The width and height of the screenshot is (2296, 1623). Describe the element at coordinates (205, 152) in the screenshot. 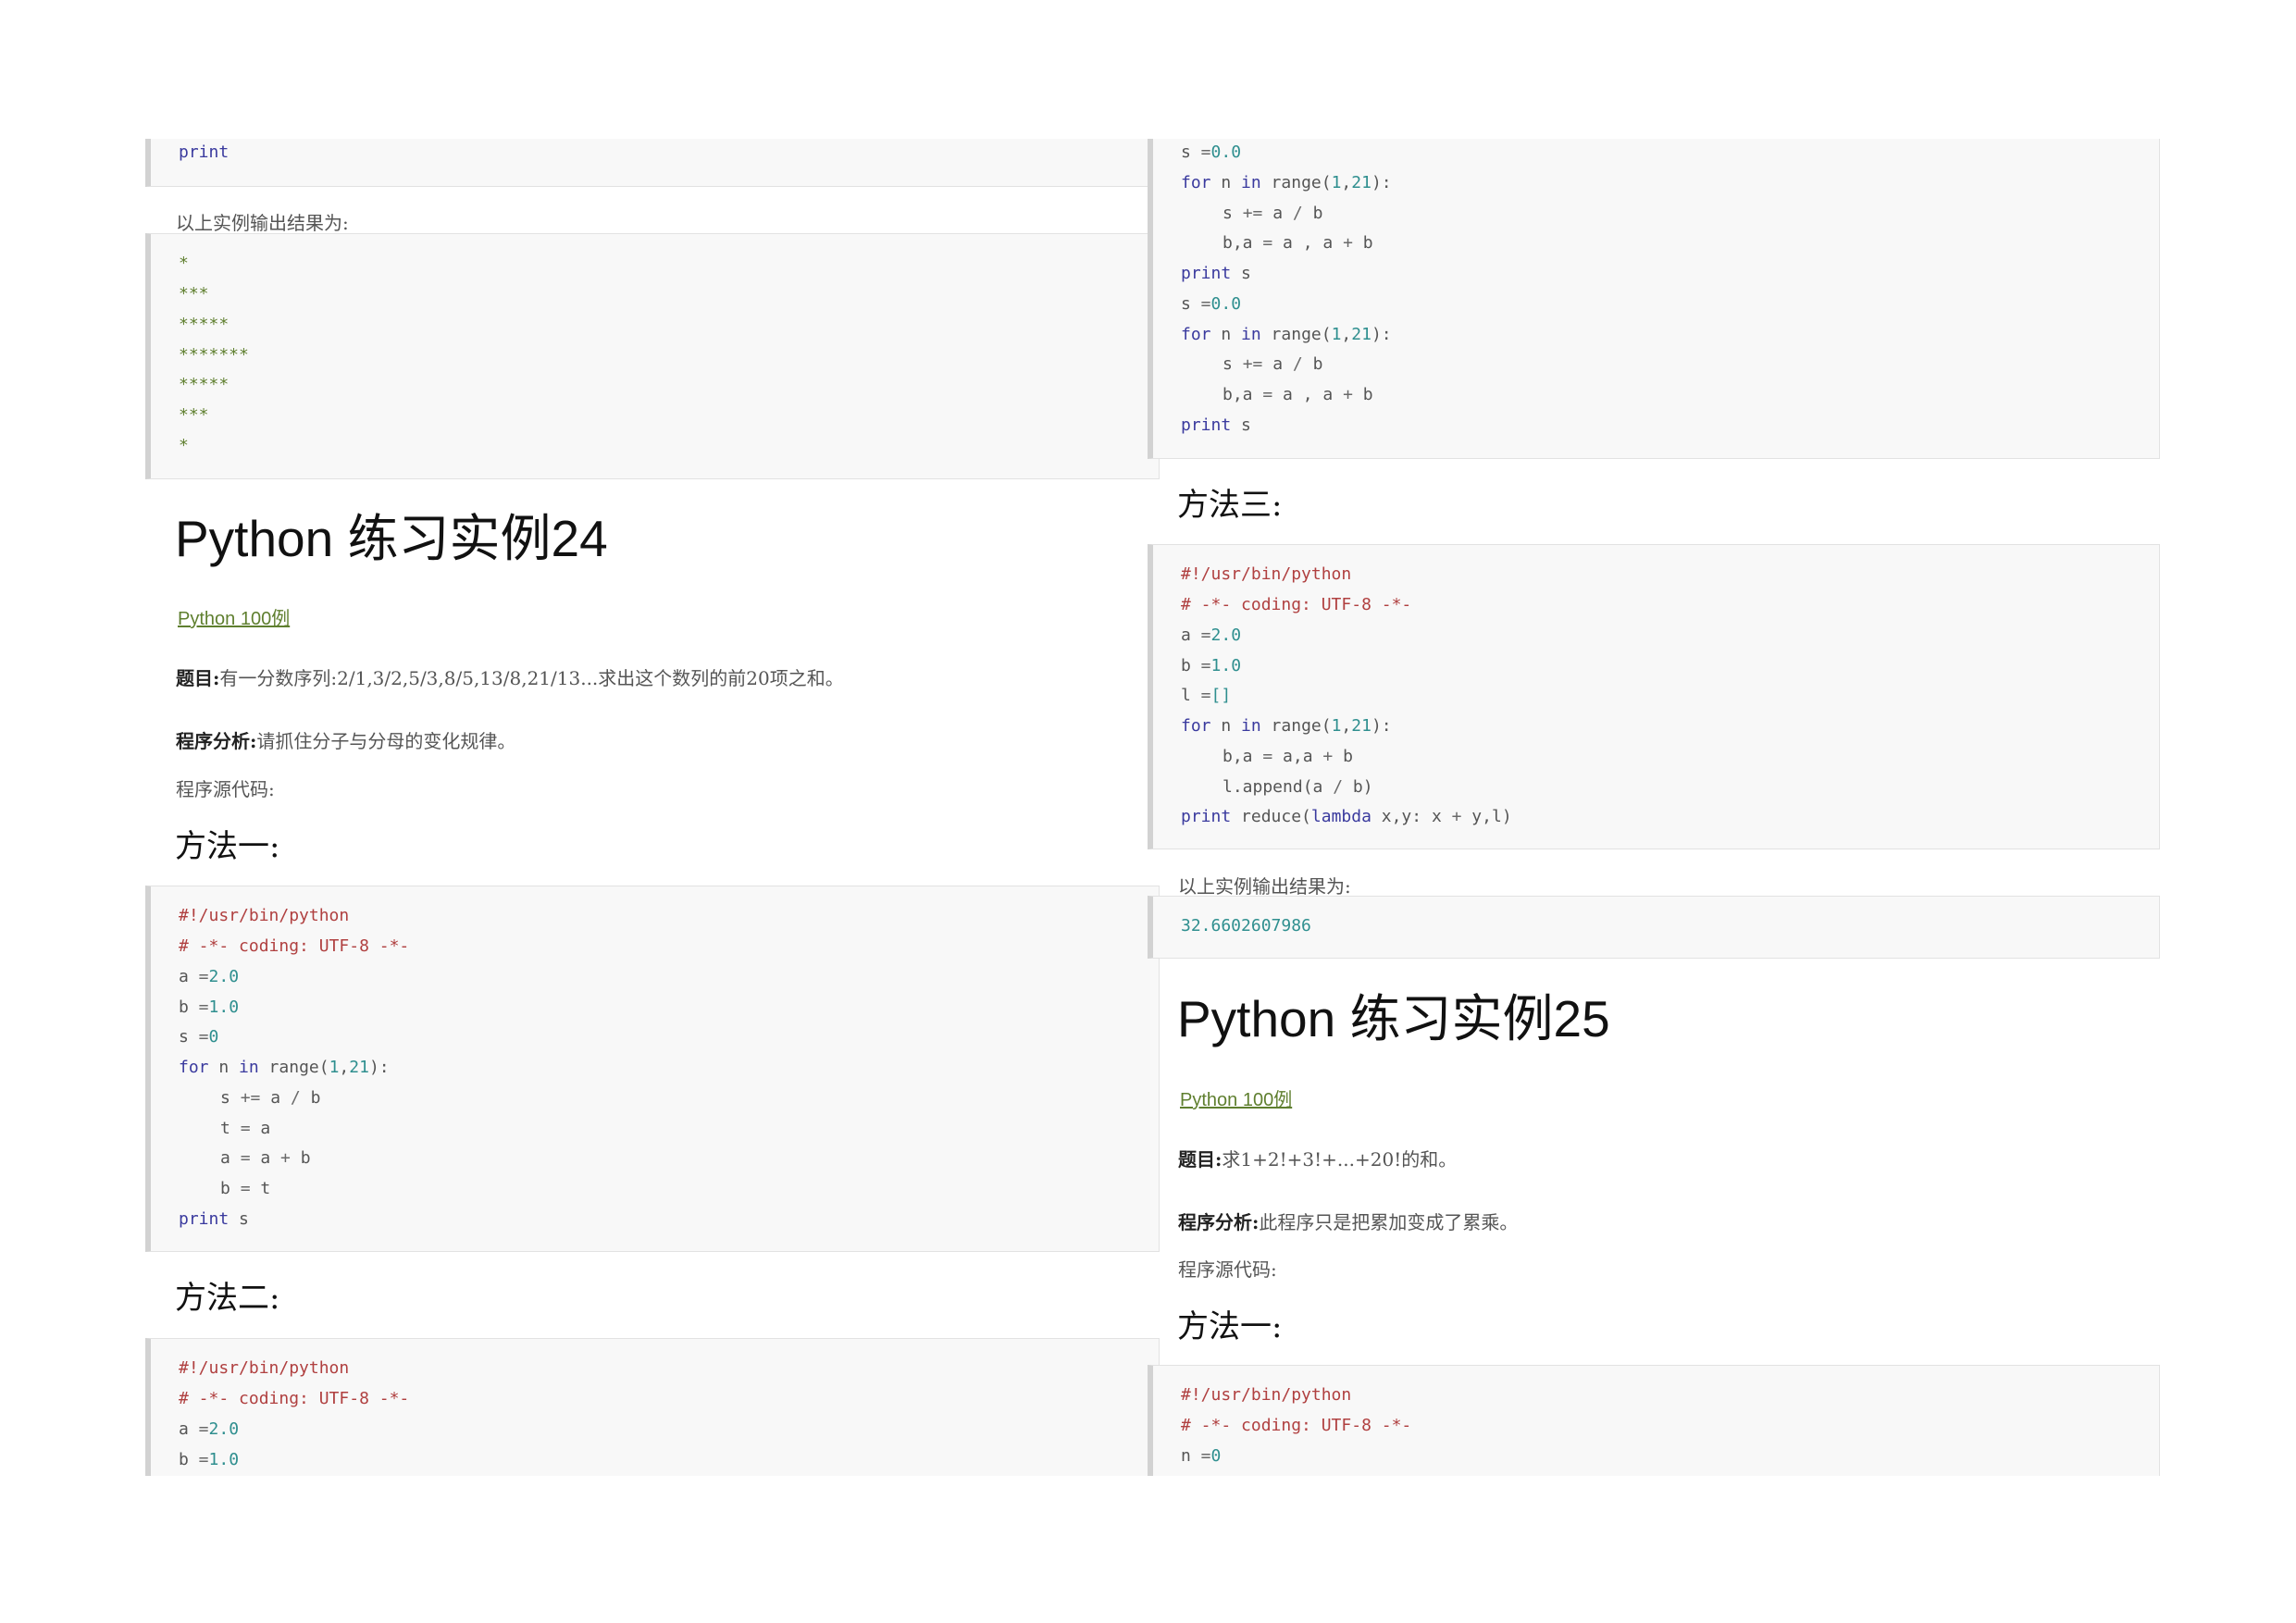

I see `code-keyword: print` at that location.